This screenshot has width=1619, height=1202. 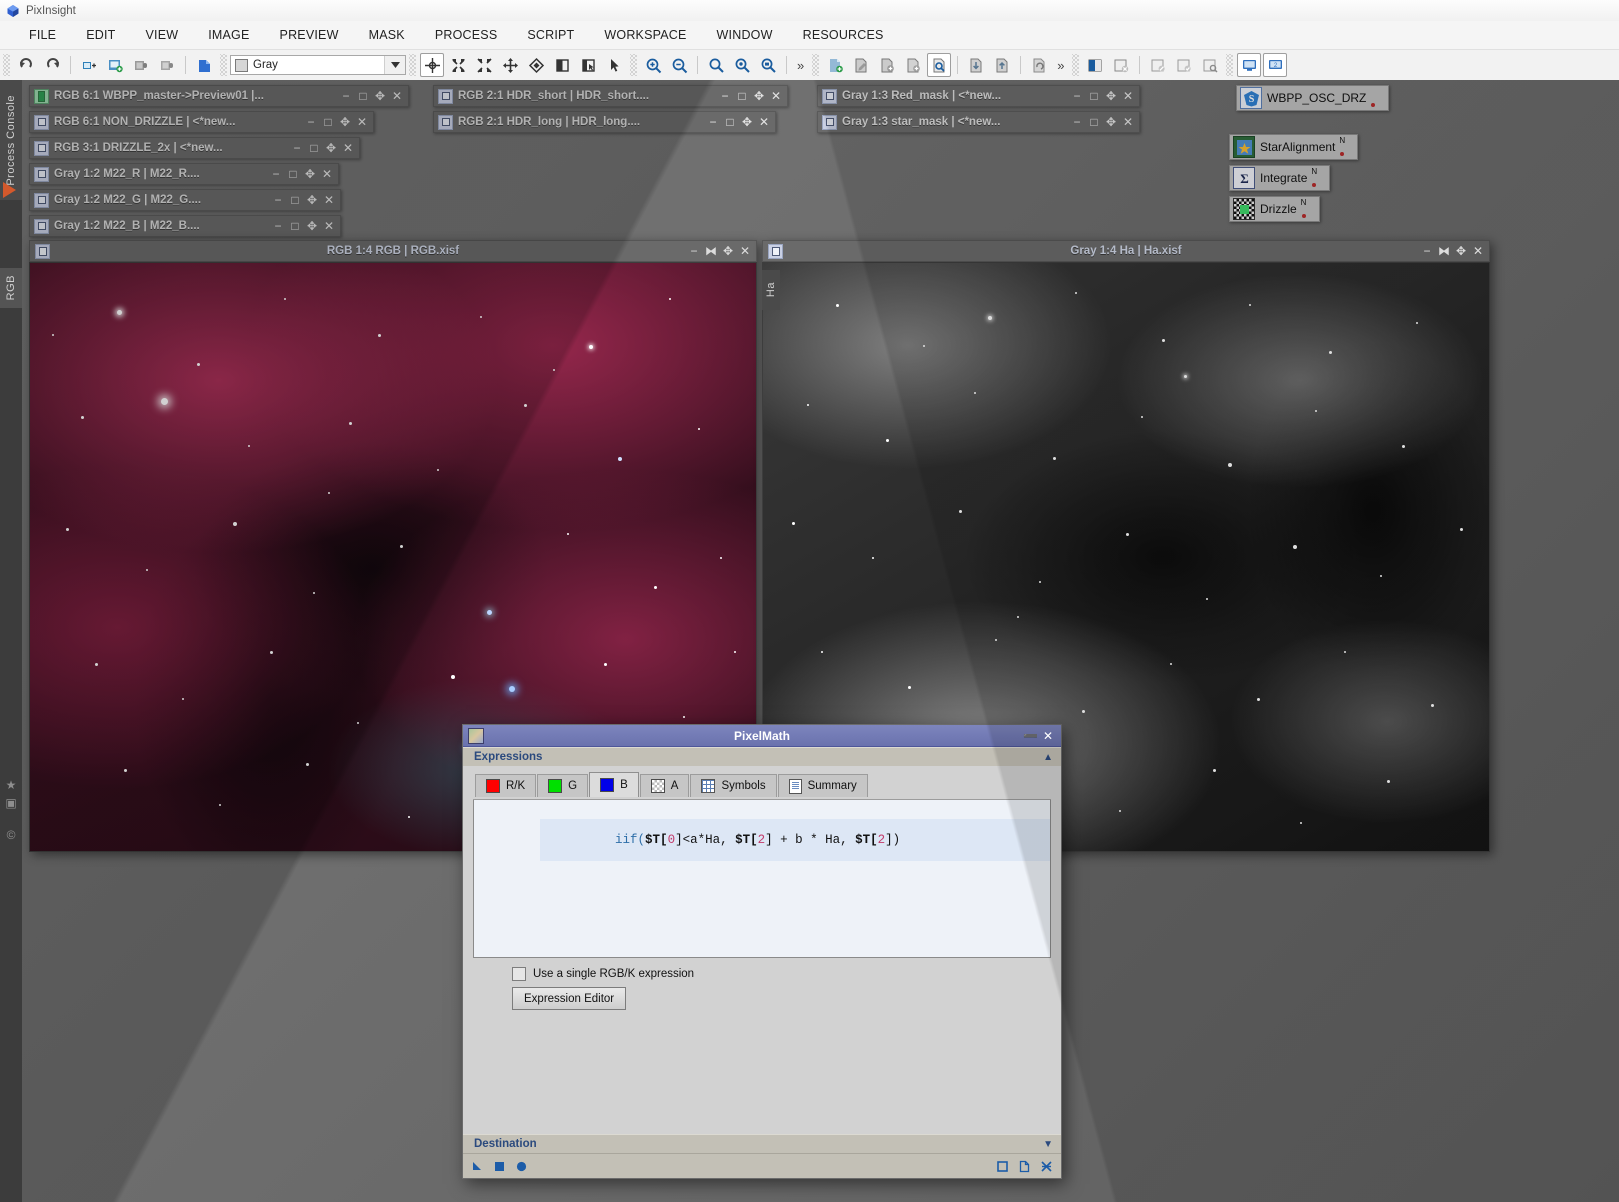 I want to click on browse-documentation-icon, so click(x=1024, y=1166).